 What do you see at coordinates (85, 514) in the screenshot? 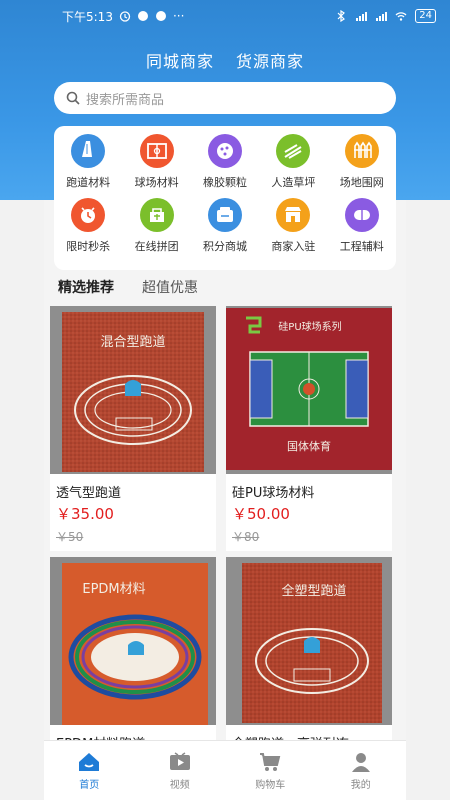
I see `product-price: ￥35.00` at bounding box center [85, 514].